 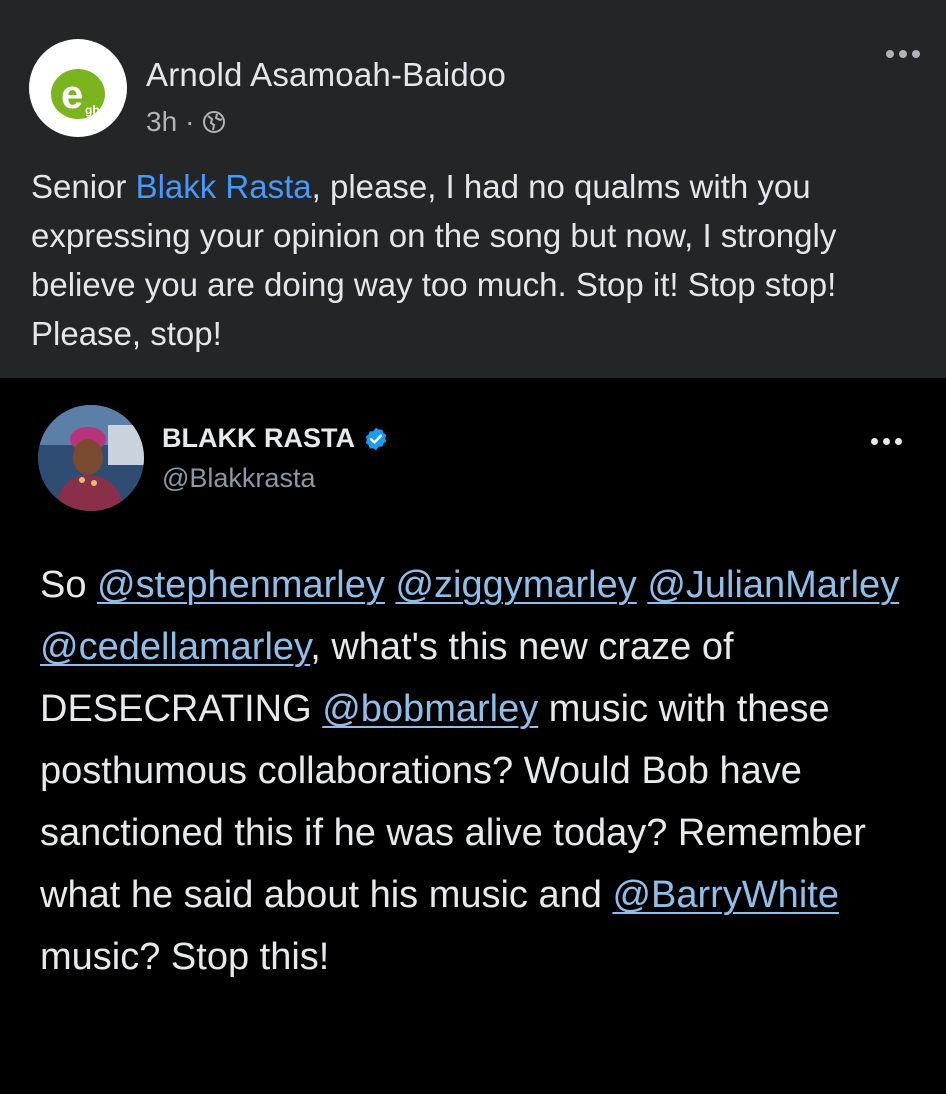 What do you see at coordinates (83, 186) in the screenshot?
I see `text-segment: Senior` at bounding box center [83, 186].